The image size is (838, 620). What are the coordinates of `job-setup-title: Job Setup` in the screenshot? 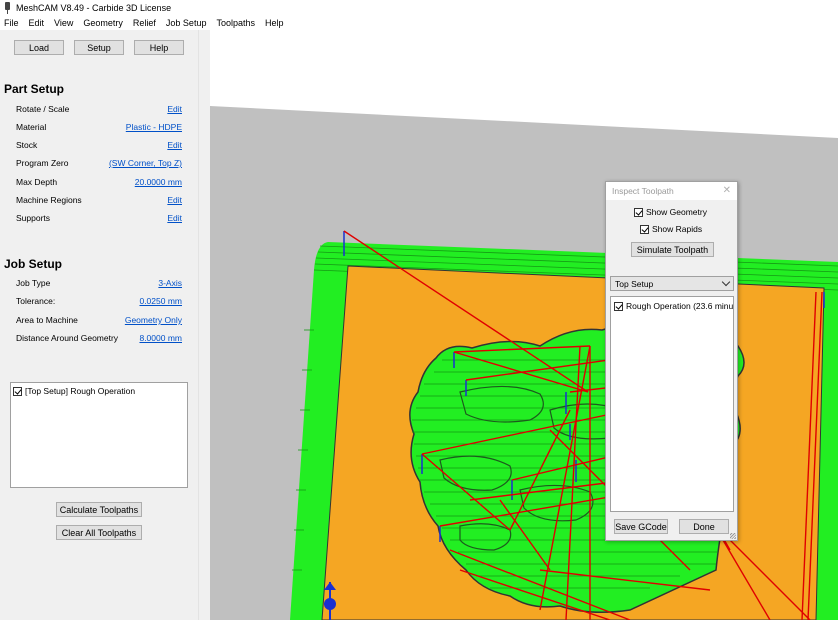 It's located at (33, 264).